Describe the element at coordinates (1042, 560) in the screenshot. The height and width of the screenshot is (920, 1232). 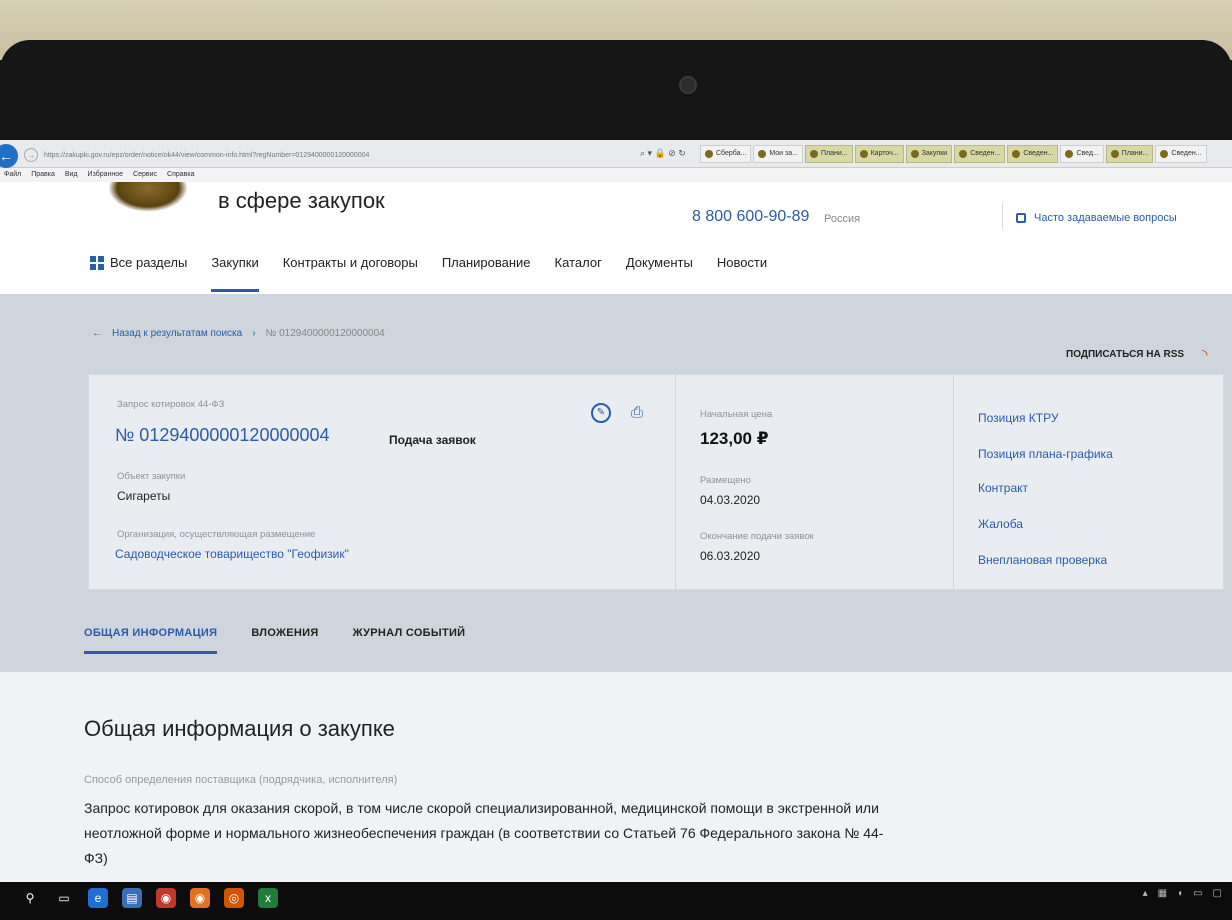
I see `unscheduled-check-link: Внеплановая проверка` at that location.